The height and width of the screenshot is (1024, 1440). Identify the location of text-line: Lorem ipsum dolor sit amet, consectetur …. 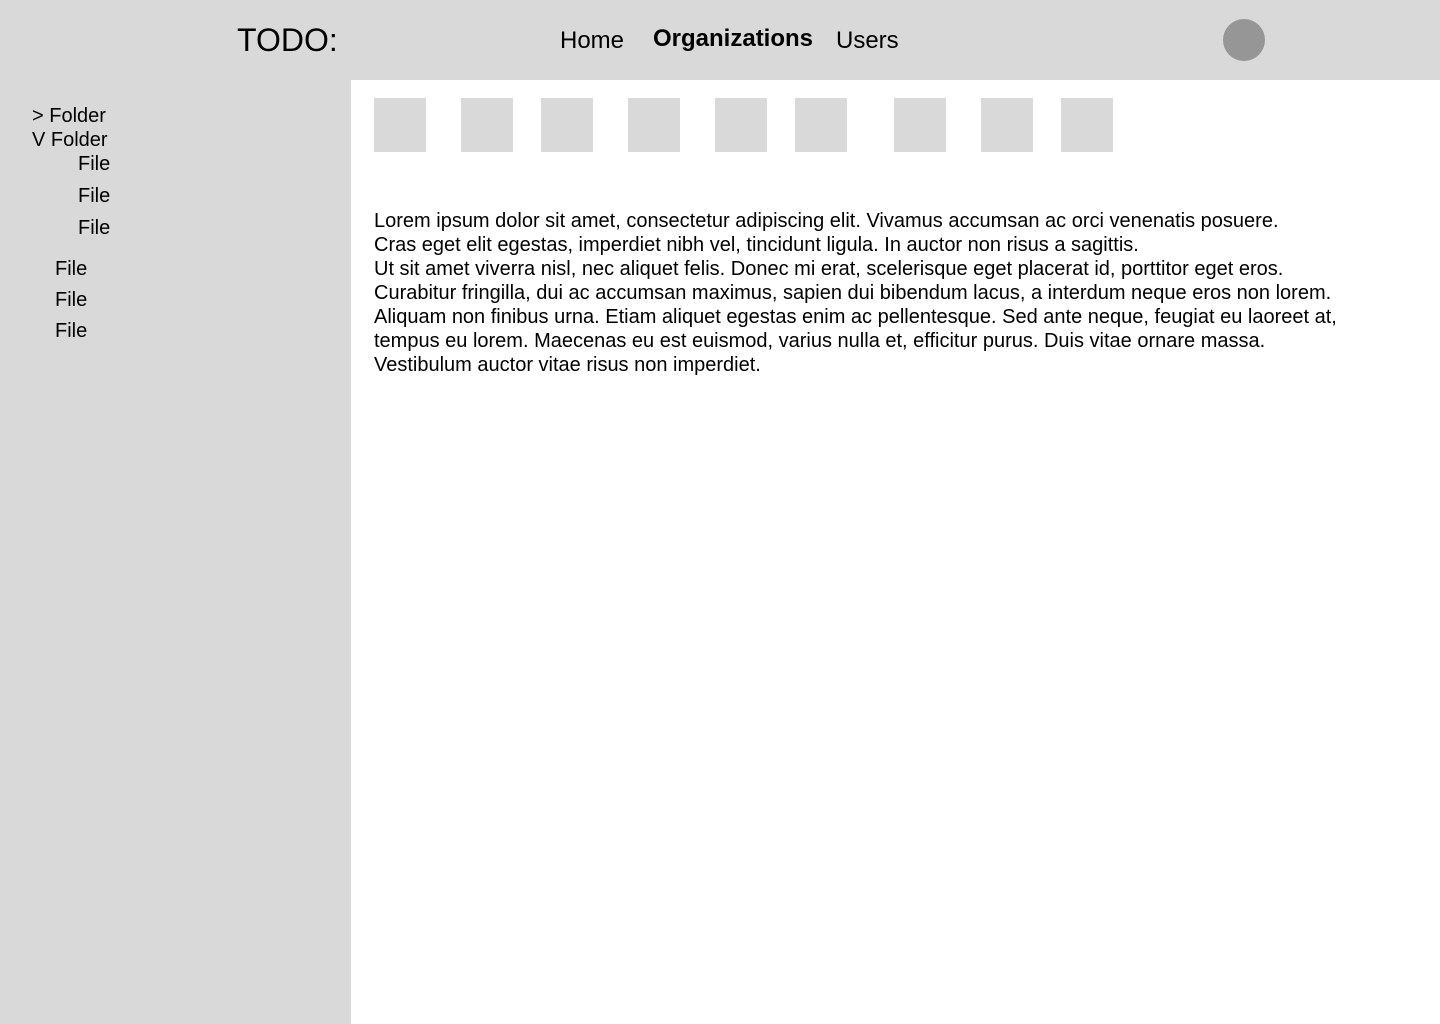
(826, 221).